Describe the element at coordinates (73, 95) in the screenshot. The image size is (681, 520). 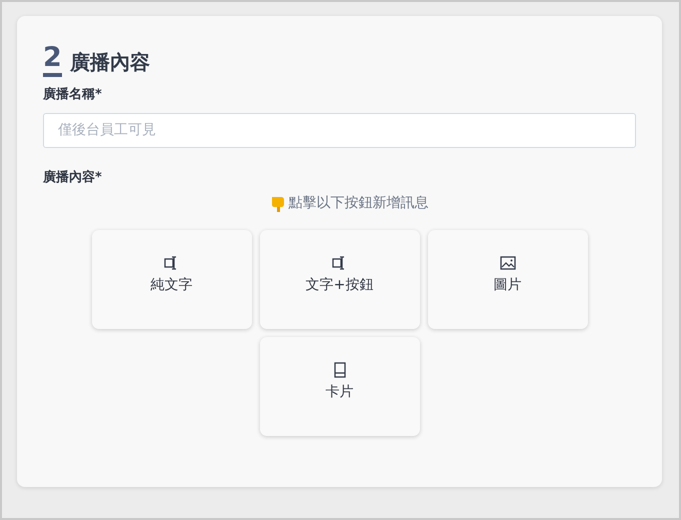
I see `field-label: 廣播名稱*` at that location.